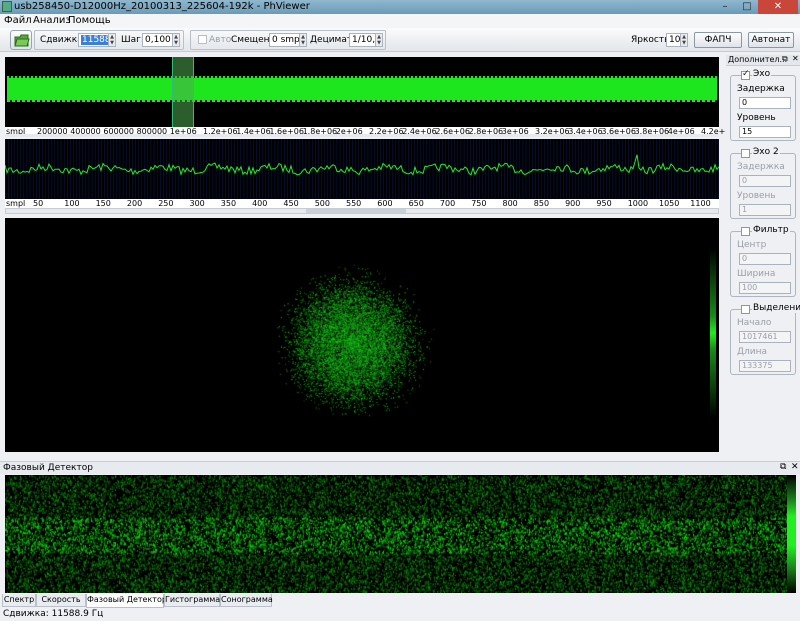 This screenshot has height=621, width=800. What do you see at coordinates (354, 203) in the screenshot?
I see `waveform-tick-label: 550` at bounding box center [354, 203].